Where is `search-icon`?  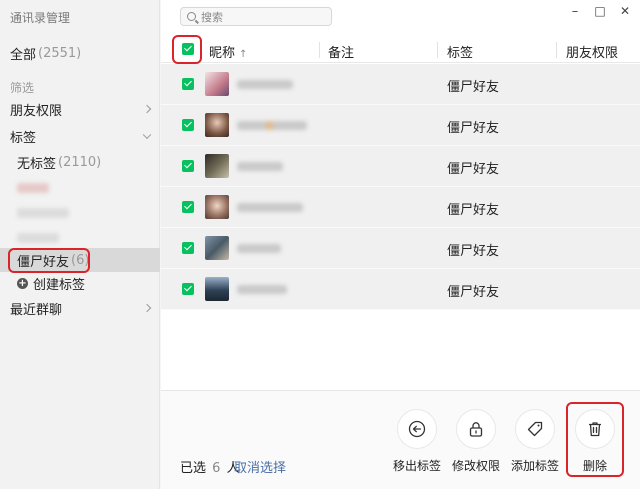 search-icon is located at coordinates (191, 16).